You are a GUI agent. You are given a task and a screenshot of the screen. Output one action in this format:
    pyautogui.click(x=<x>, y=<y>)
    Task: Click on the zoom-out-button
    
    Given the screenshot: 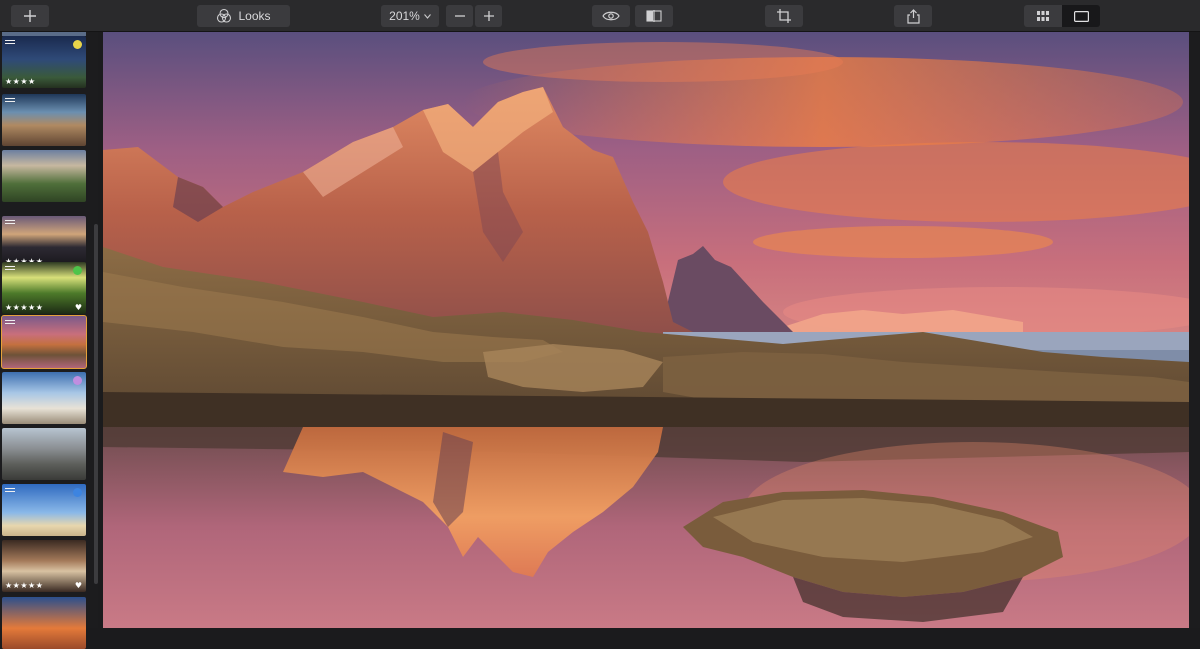 What is the action you would take?
    pyautogui.click(x=459, y=16)
    